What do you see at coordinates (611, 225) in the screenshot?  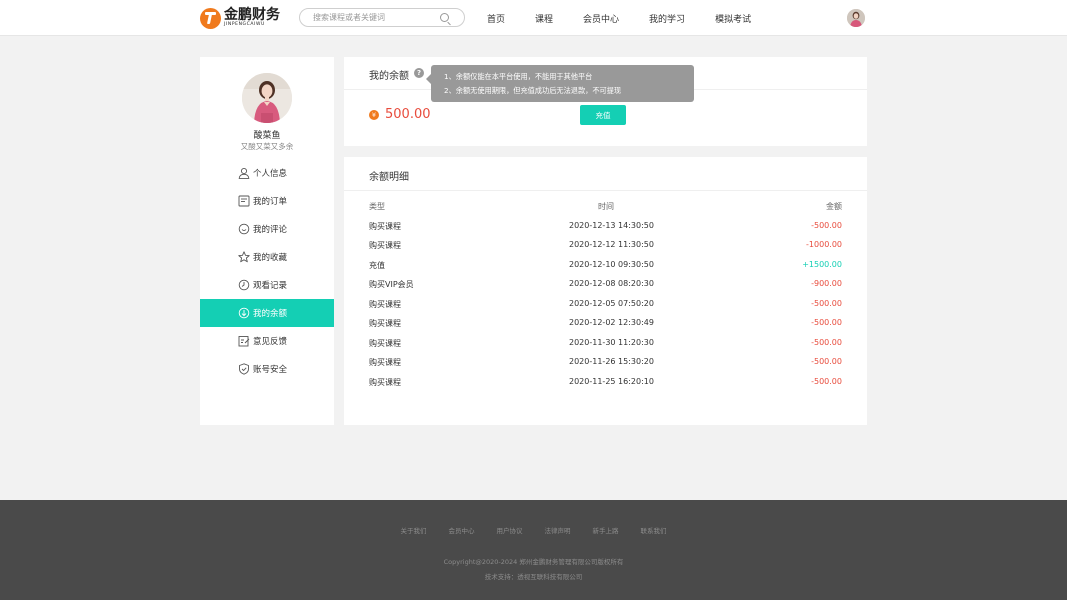 I see `cell-time: 2020-12-13 14:30:50` at bounding box center [611, 225].